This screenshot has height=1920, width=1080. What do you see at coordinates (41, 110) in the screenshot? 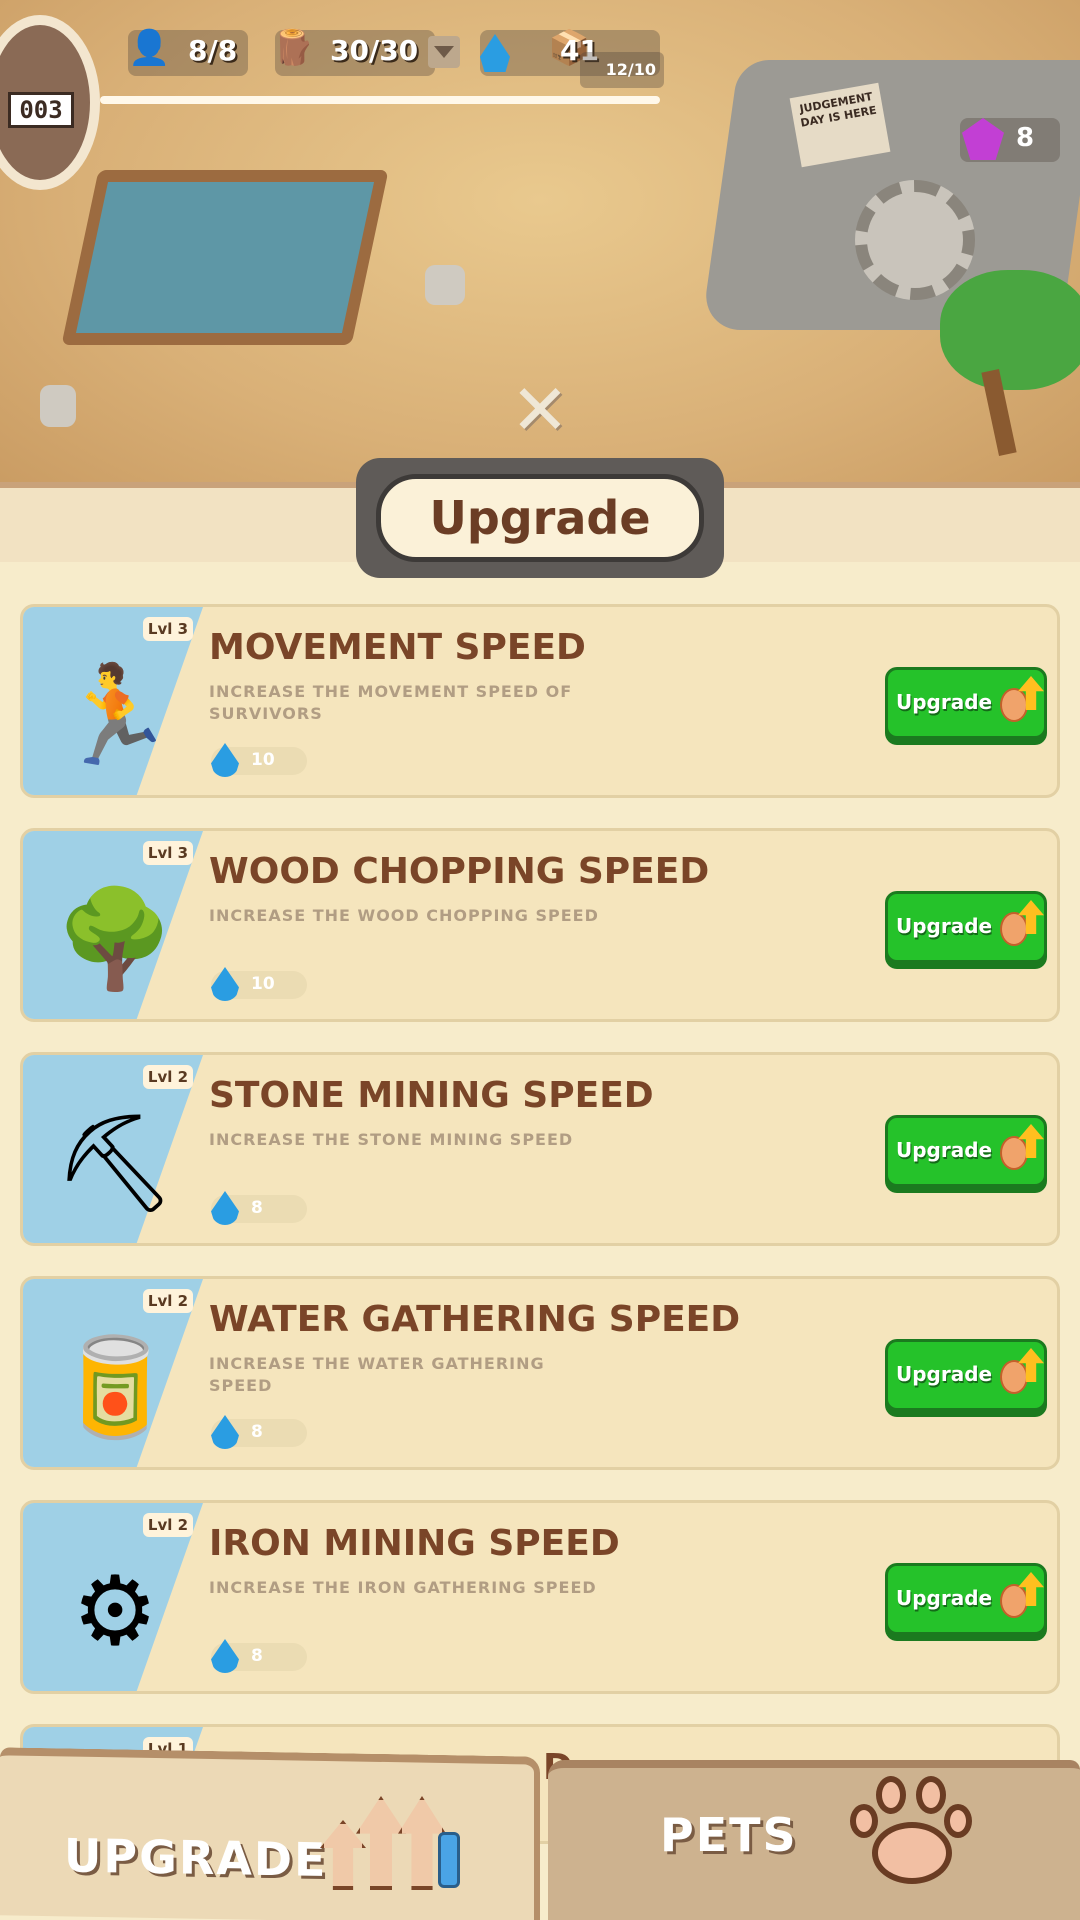
I see `timer-counter: 003` at bounding box center [41, 110].